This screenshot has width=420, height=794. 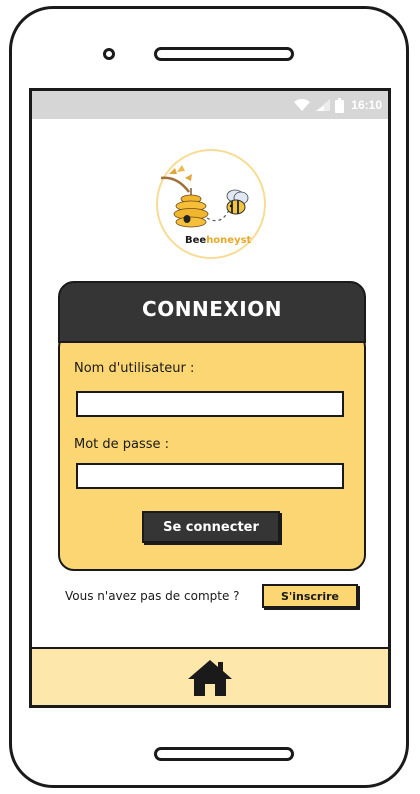 What do you see at coordinates (211, 204) in the screenshot?
I see `beehoneyst-logo: Beehoneyst` at bounding box center [211, 204].